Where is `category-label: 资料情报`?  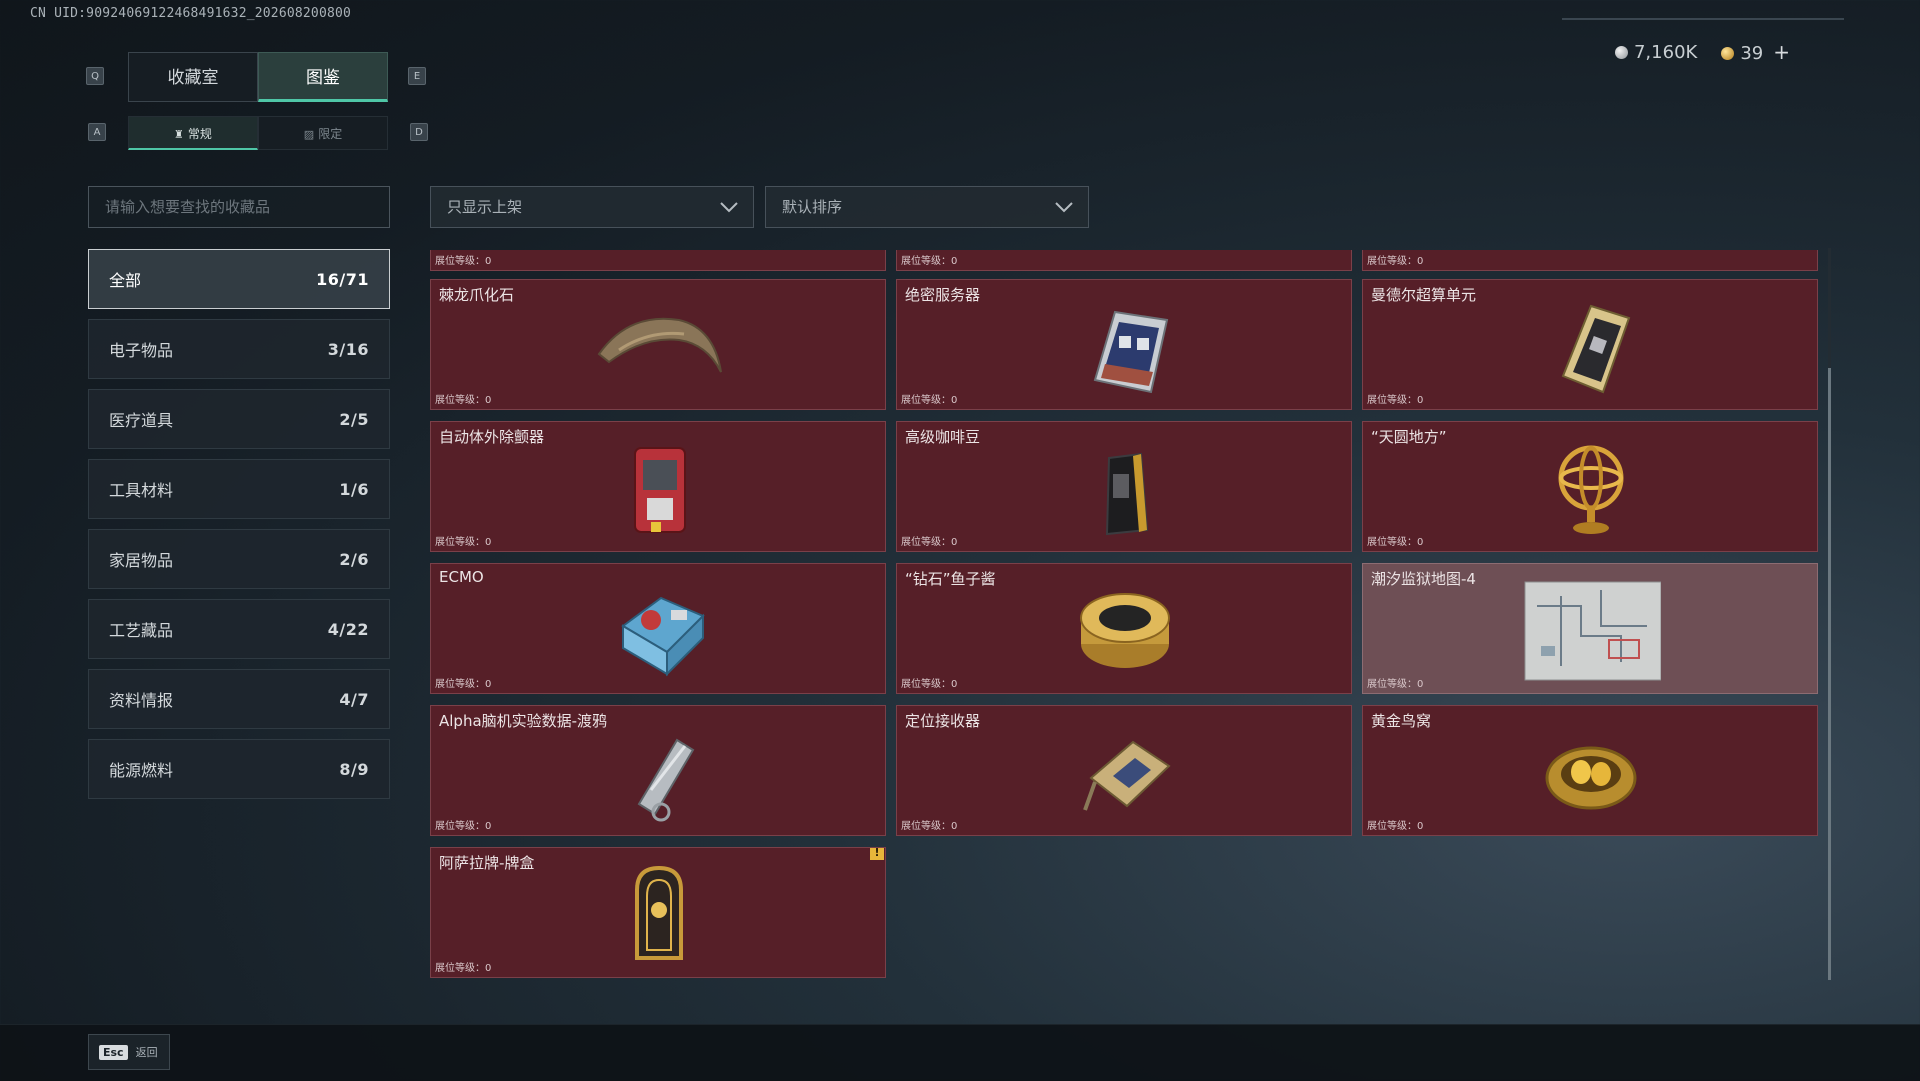 category-label: 资料情报 is located at coordinates (141, 700).